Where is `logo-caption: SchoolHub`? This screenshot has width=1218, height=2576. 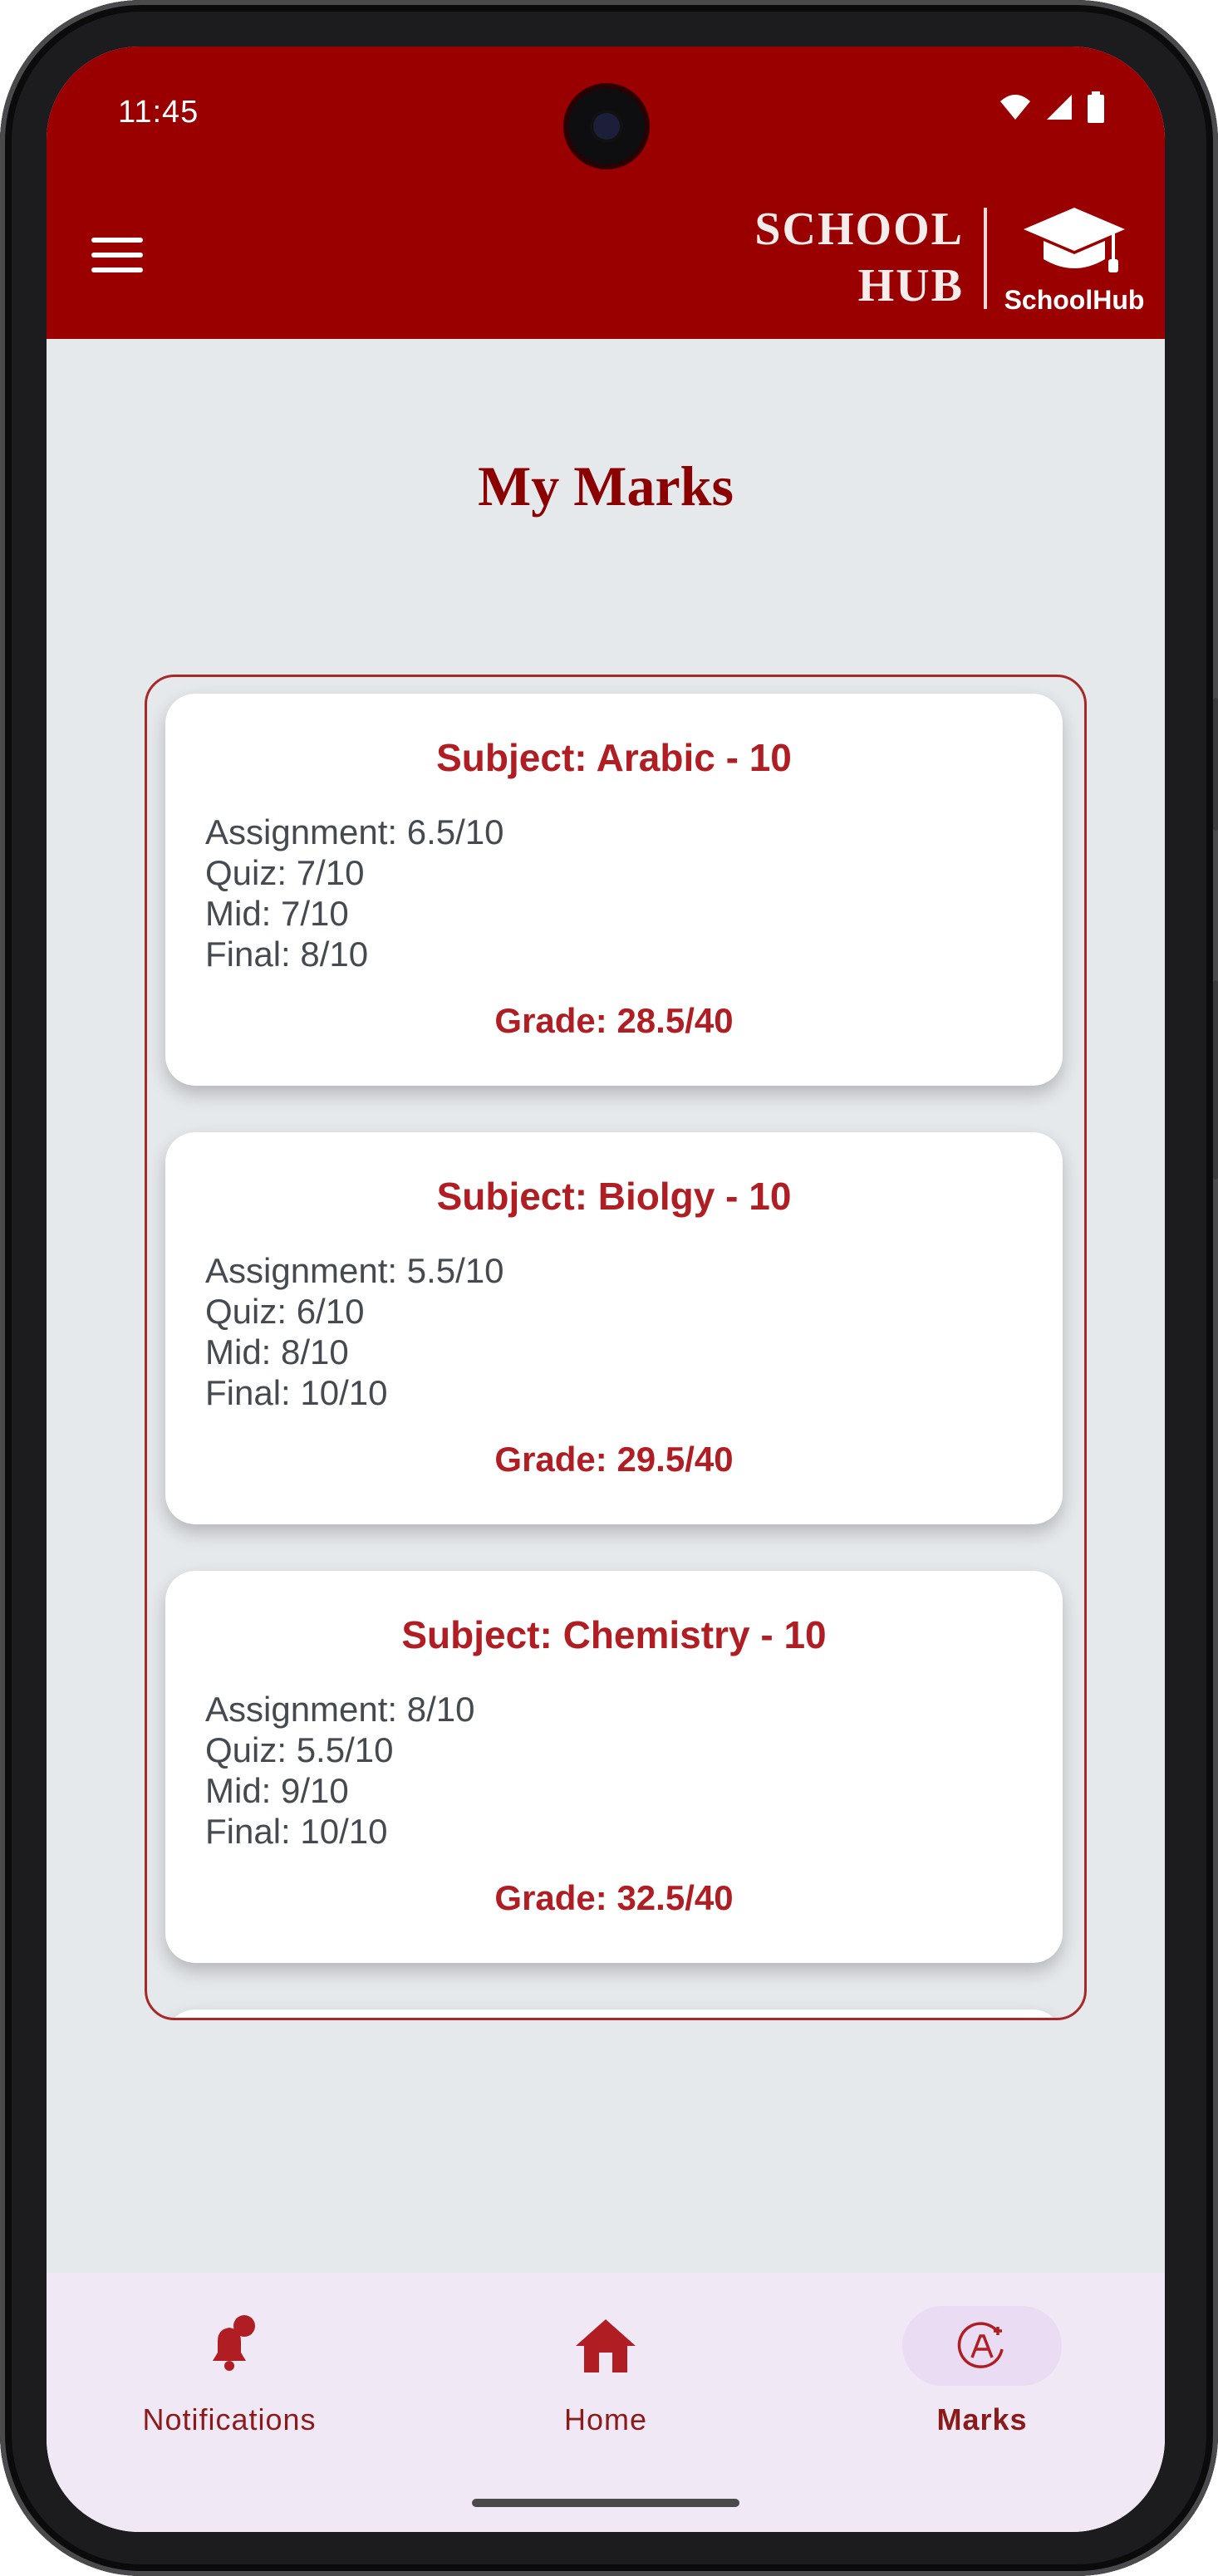 logo-caption: SchoolHub is located at coordinates (1074, 300).